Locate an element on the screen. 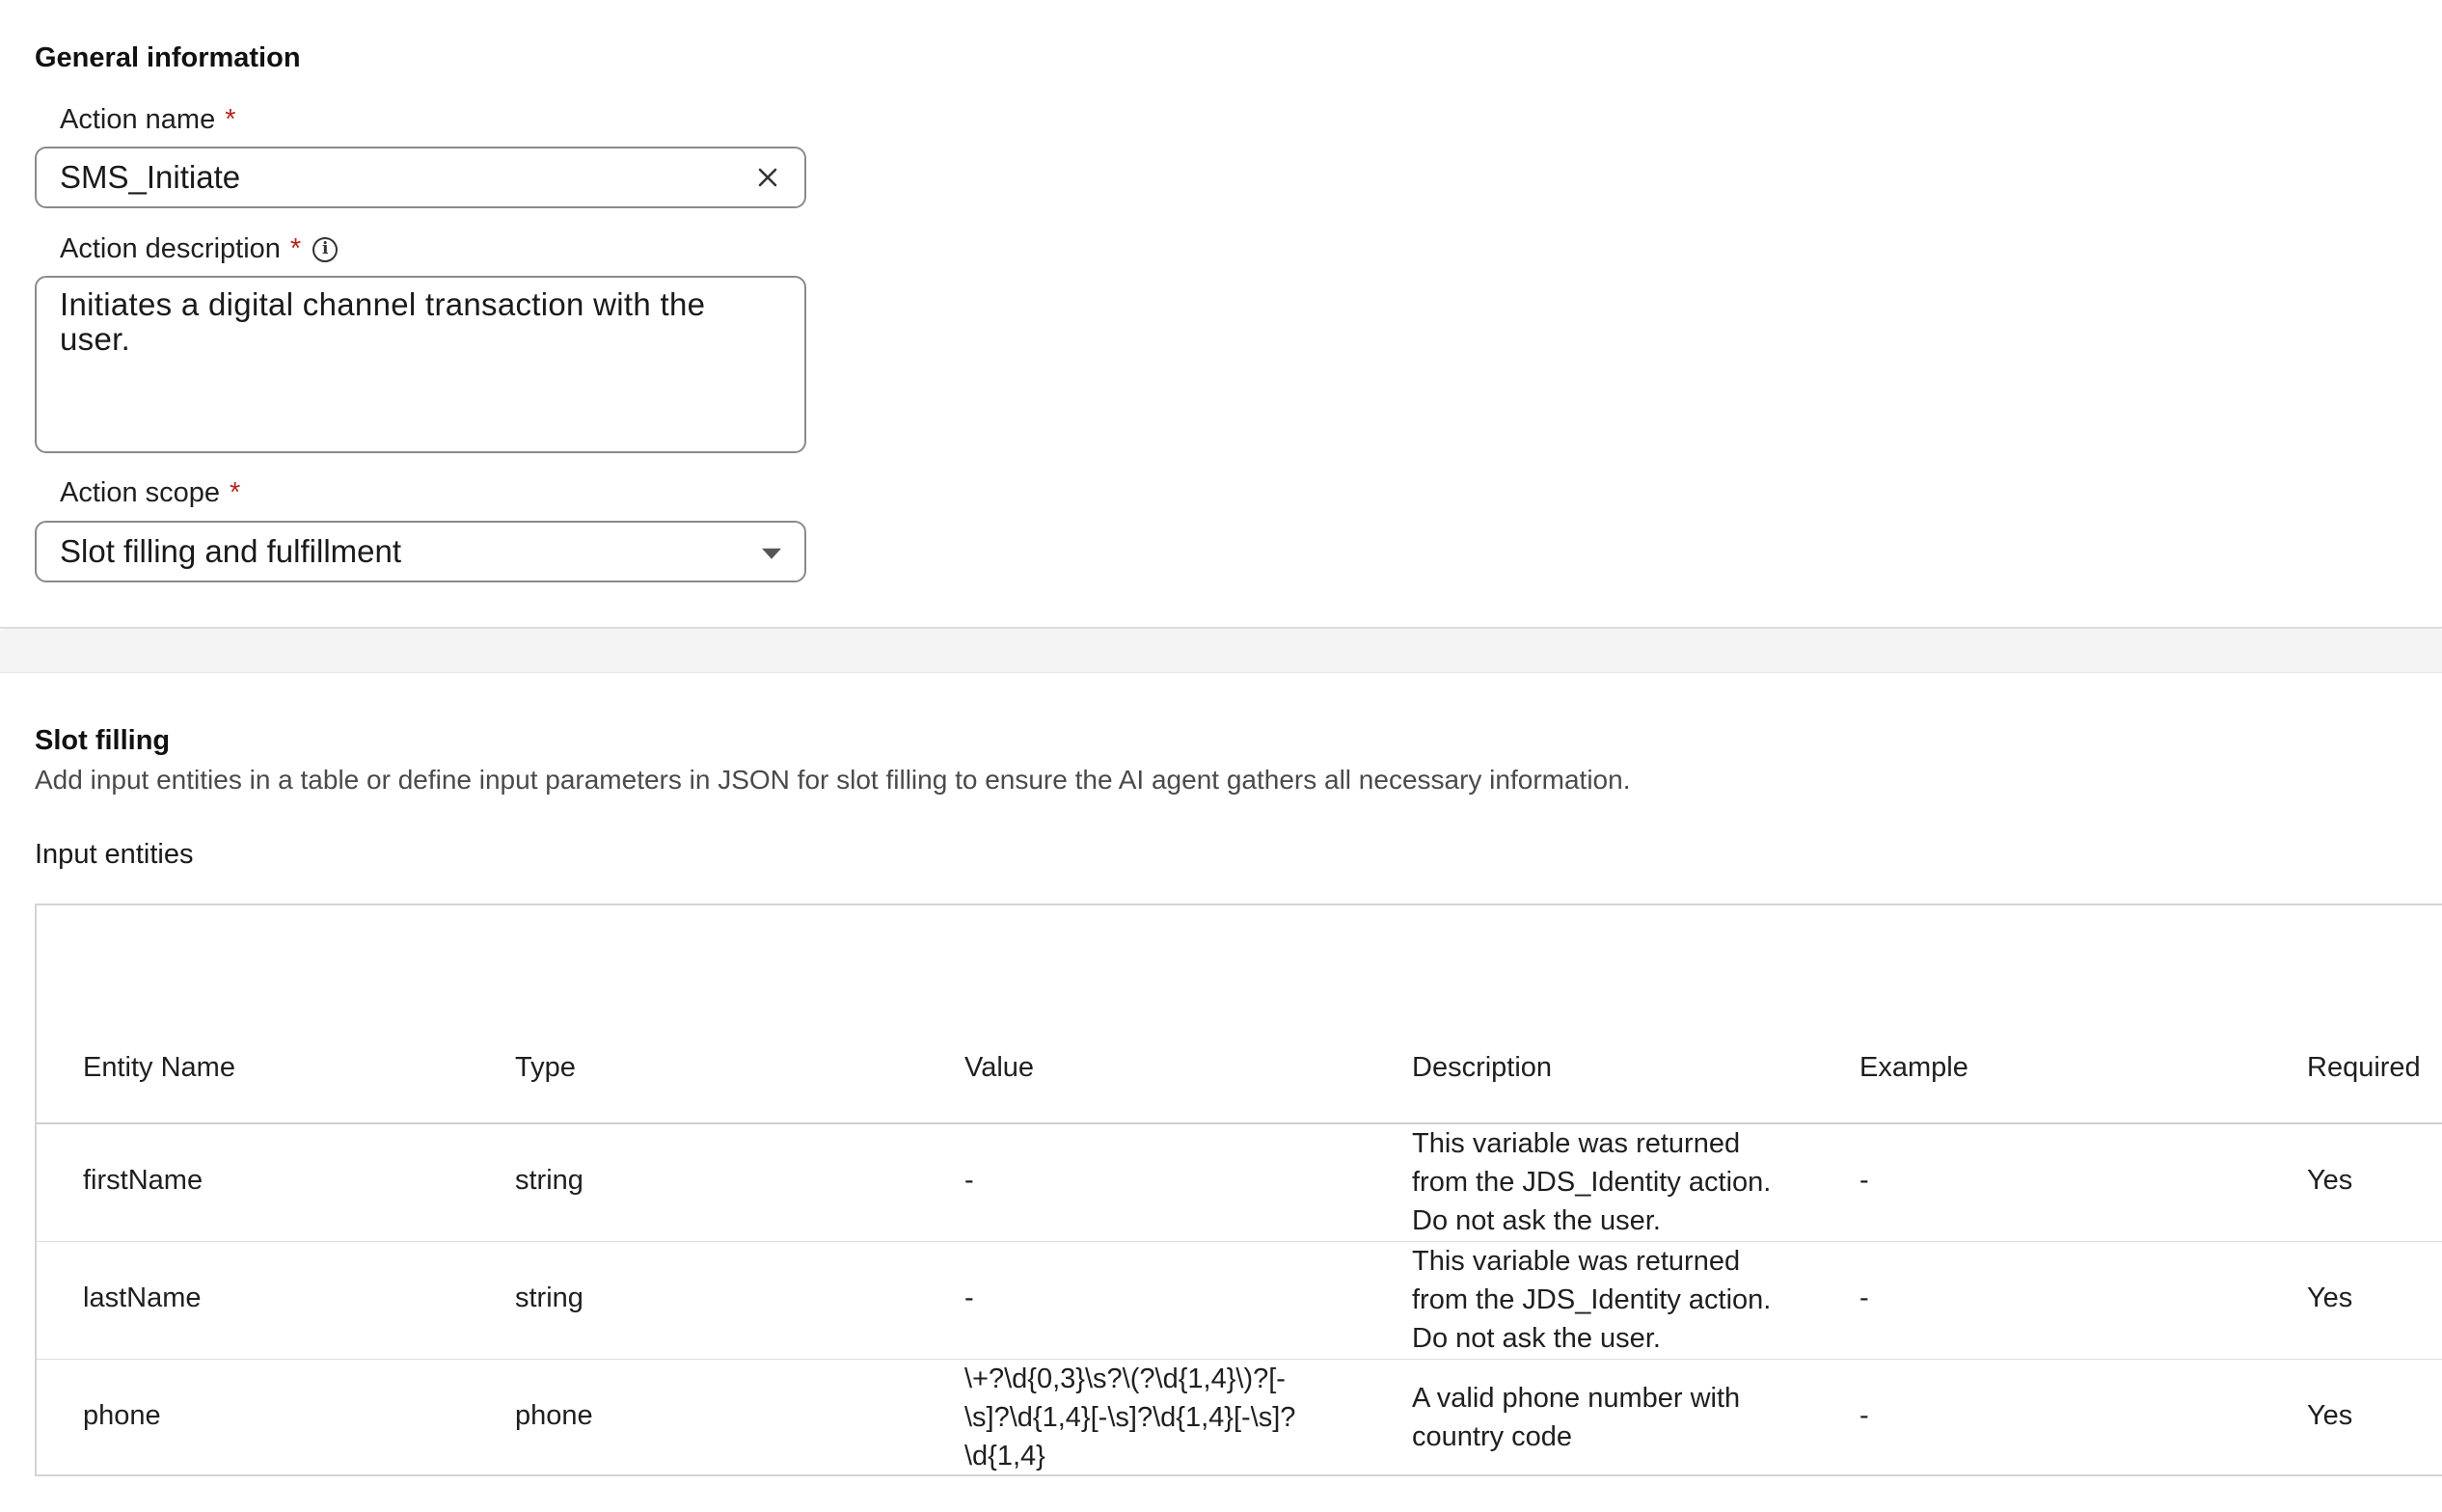  description-line: country code is located at coordinates (1493, 1436).